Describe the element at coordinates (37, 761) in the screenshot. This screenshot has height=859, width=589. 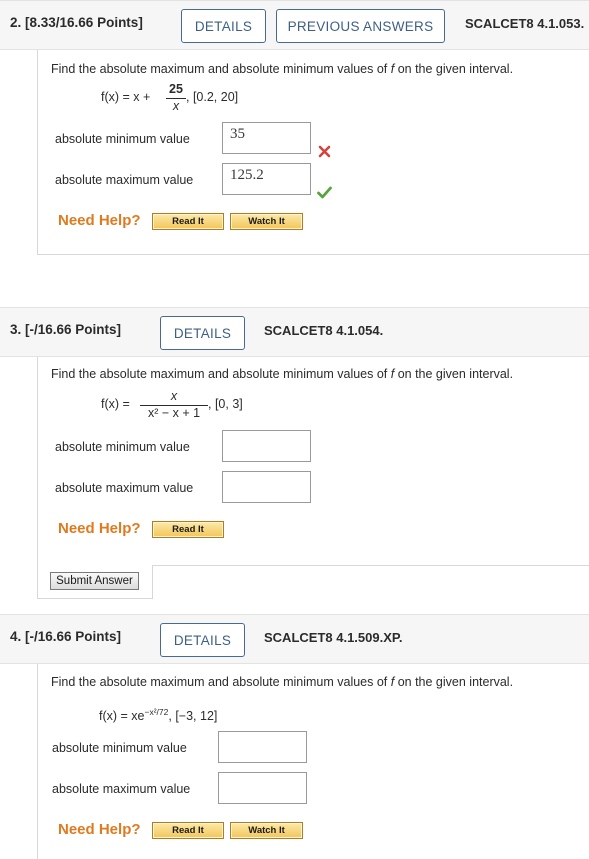
I see `question-4-left-border` at that location.